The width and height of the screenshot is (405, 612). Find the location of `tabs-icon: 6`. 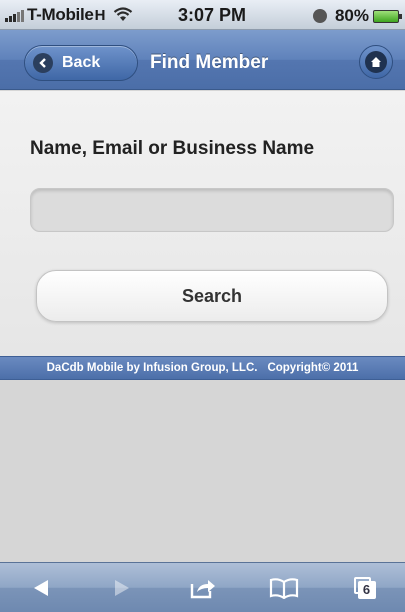

tabs-icon: 6 is located at coordinates (364, 587).